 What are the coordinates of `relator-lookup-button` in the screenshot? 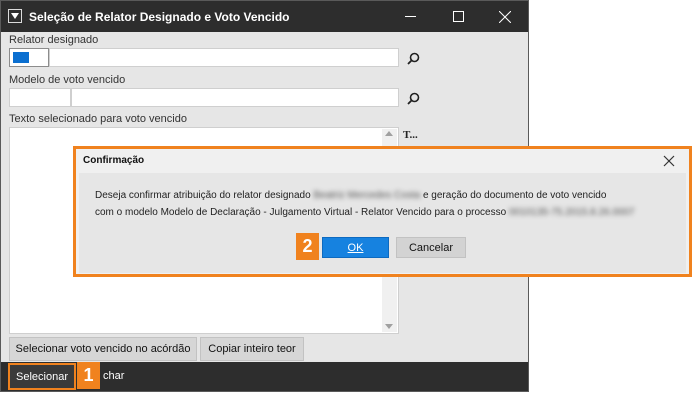 It's located at (413, 58).